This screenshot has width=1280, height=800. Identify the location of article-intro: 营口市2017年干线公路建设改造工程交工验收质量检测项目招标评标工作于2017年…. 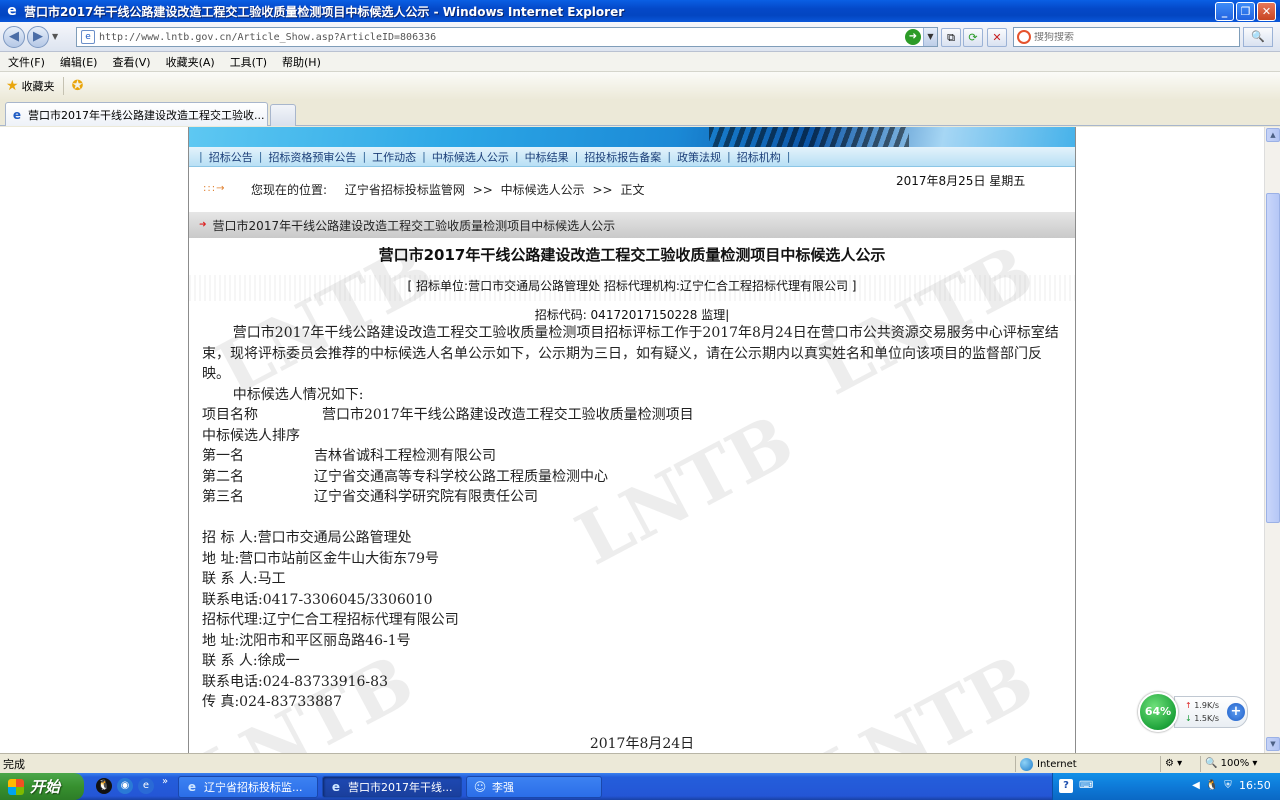
(630, 353).